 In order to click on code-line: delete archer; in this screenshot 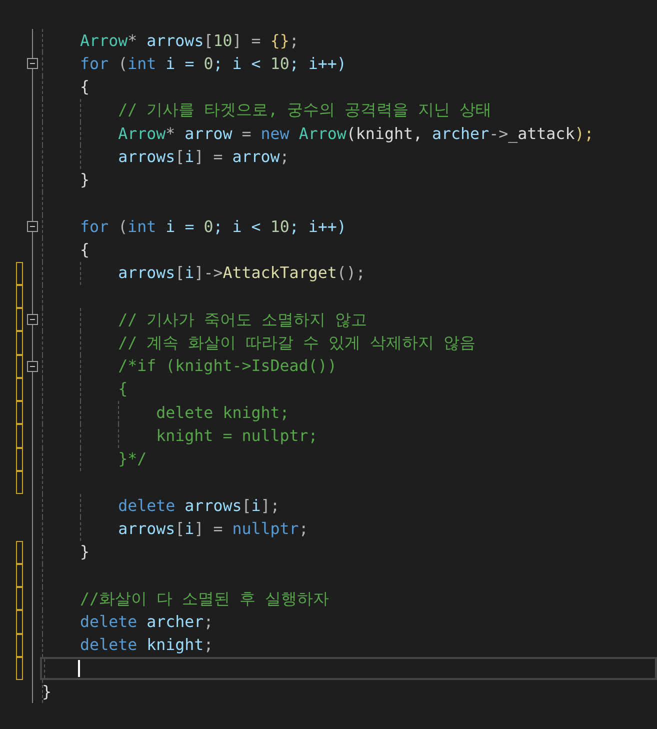, I will do `click(146, 621)`.